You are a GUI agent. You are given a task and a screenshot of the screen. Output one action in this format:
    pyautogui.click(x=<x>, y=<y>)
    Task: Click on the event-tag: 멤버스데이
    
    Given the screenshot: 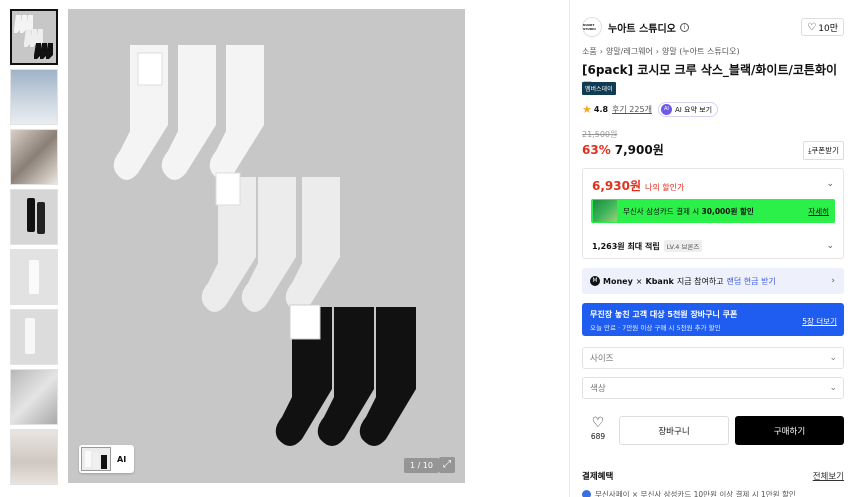 What is the action you would take?
    pyautogui.click(x=599, y=88)
    